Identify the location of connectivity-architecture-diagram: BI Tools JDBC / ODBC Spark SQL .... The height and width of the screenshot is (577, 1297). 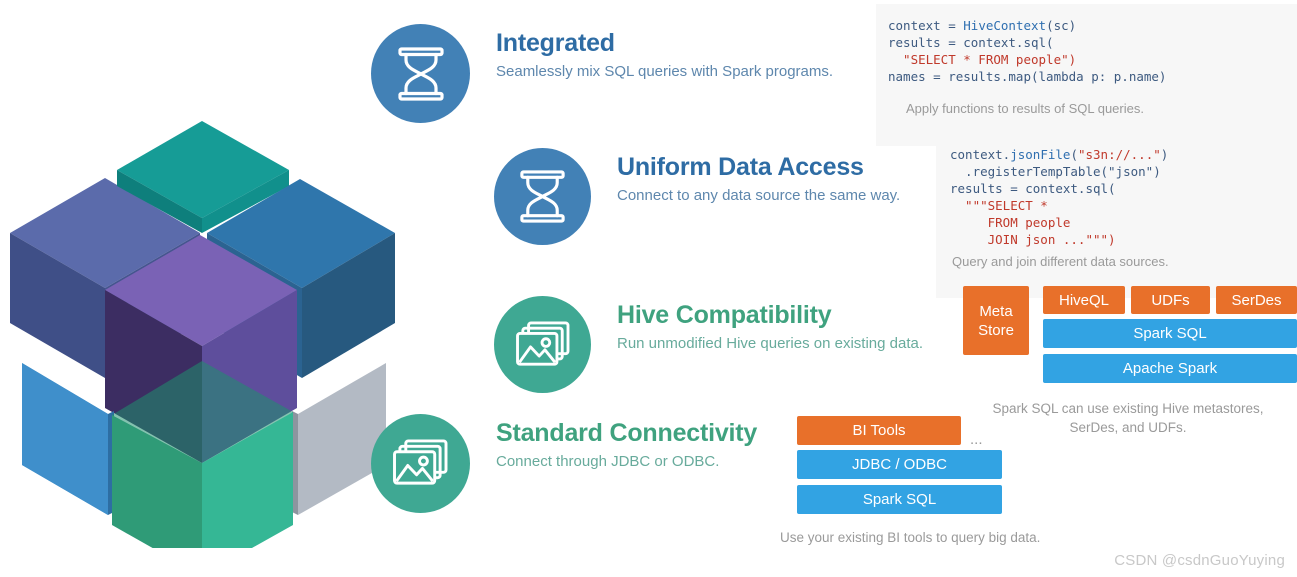
(1047, 465).